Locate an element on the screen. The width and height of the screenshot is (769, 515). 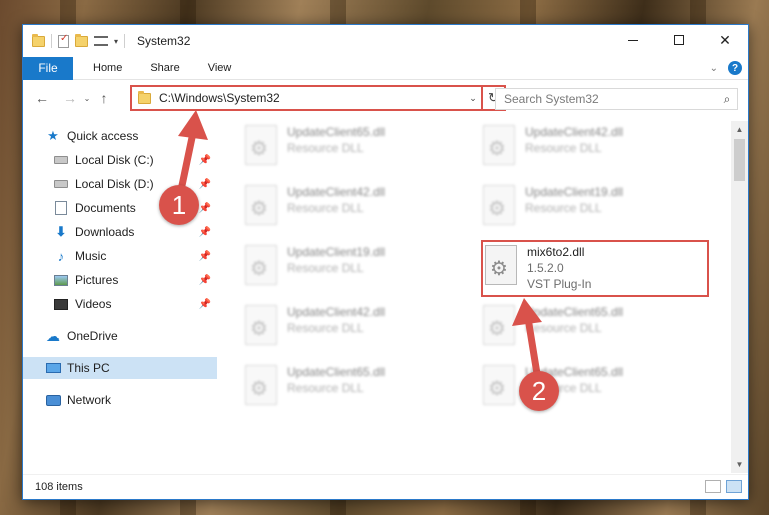
sidebar-item-label: Quick access is located at coordinates (103, 136).